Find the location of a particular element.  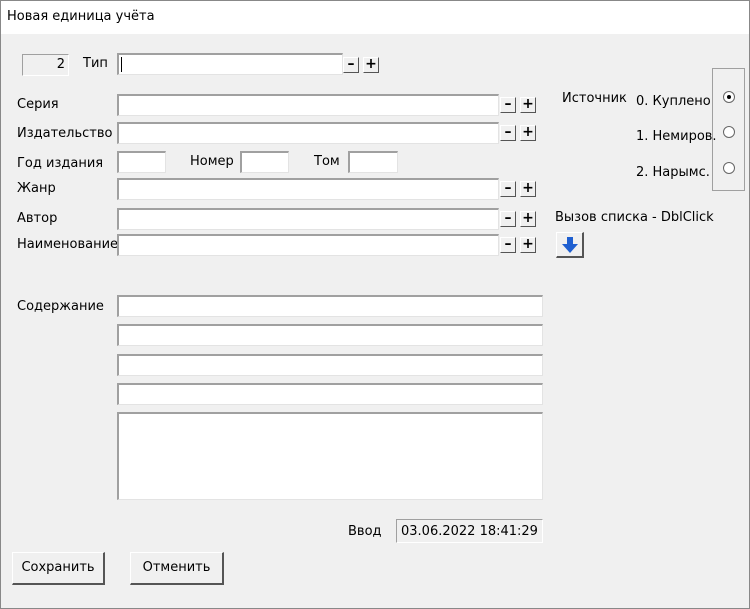

contents-textarea is located at coordinates (330, 456).